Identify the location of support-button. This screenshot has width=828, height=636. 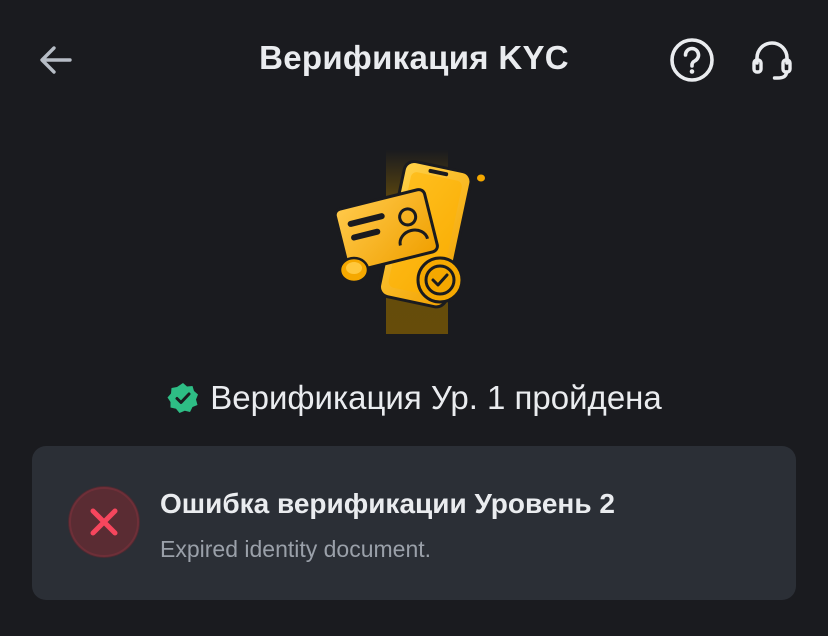
(772, 60).